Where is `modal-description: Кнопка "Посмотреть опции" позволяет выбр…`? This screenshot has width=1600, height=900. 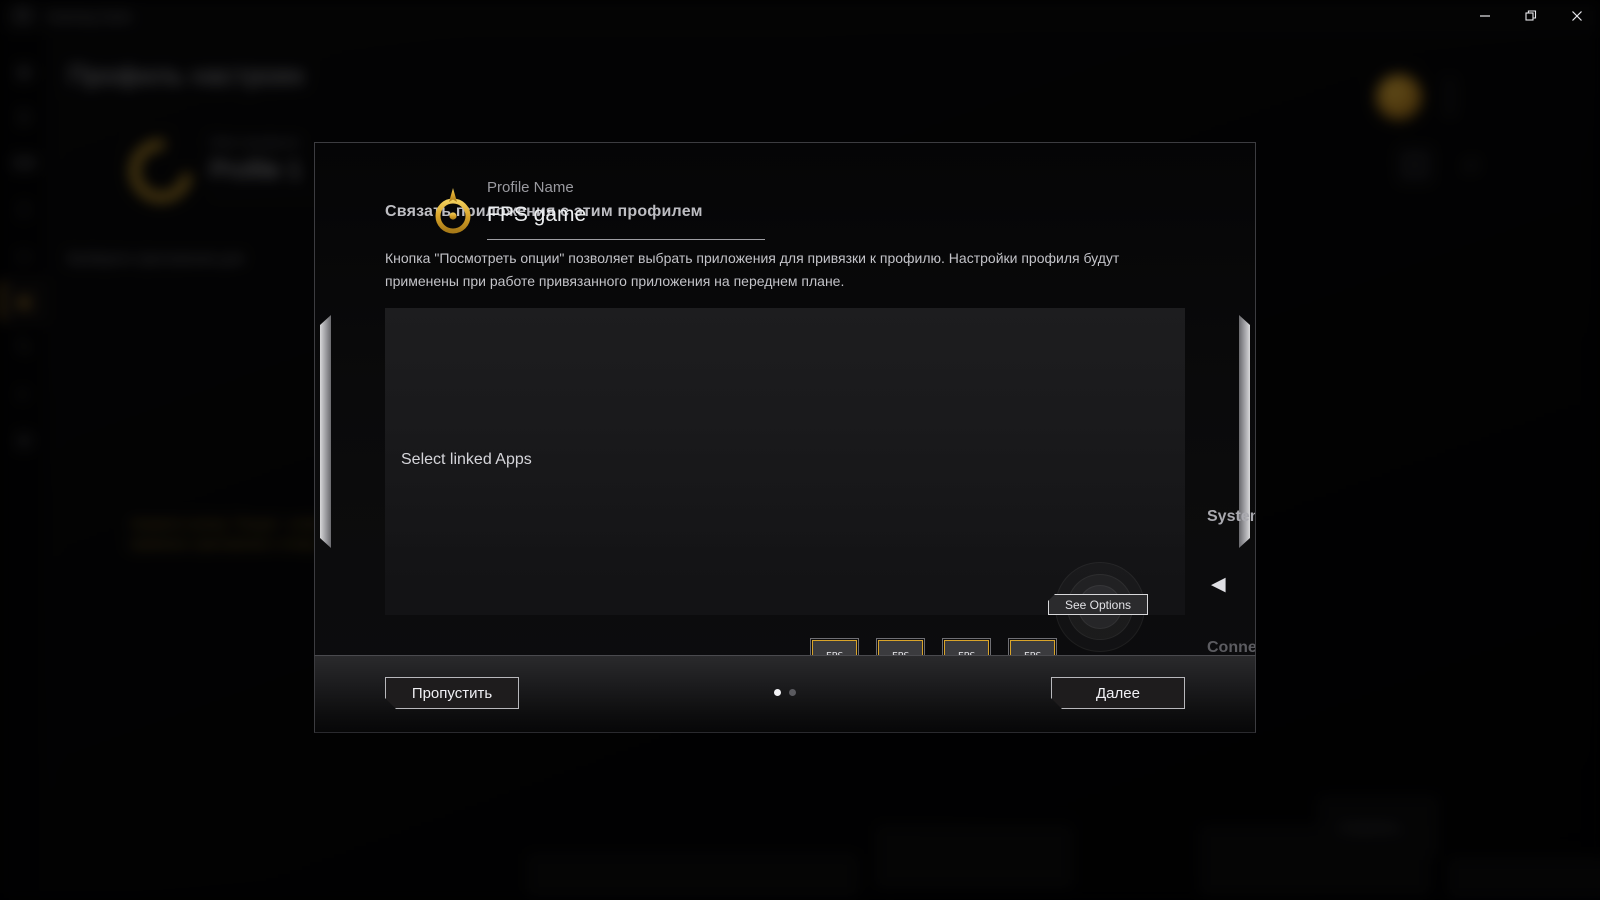 modal-description: Кнопка "Посмотреть опции" позволяет выбр… is located at coordinates (752, 269).